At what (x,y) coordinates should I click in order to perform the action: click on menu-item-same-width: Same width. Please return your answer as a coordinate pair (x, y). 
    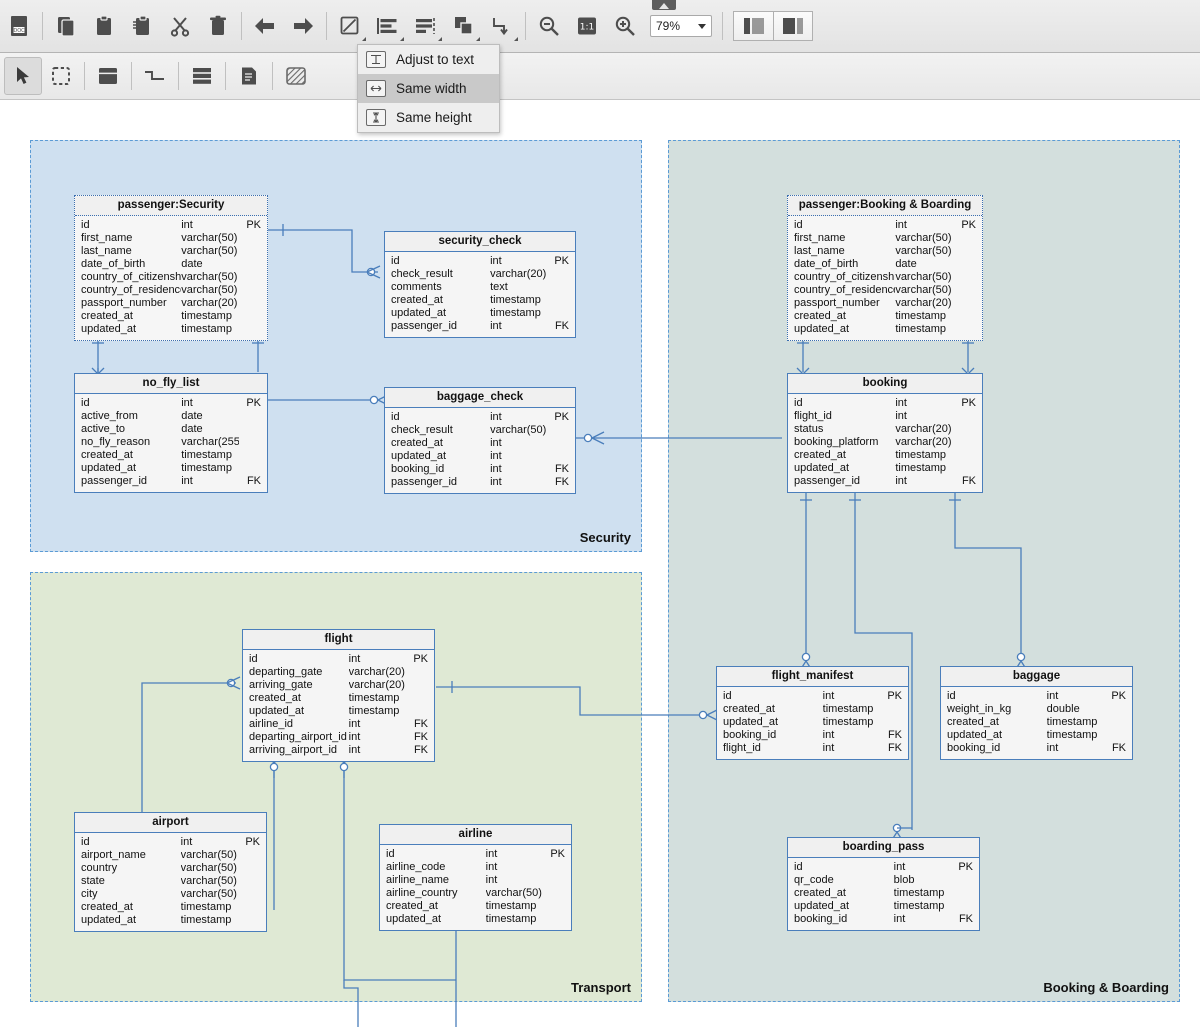
    Looking at the image, I should click on (428, 88).